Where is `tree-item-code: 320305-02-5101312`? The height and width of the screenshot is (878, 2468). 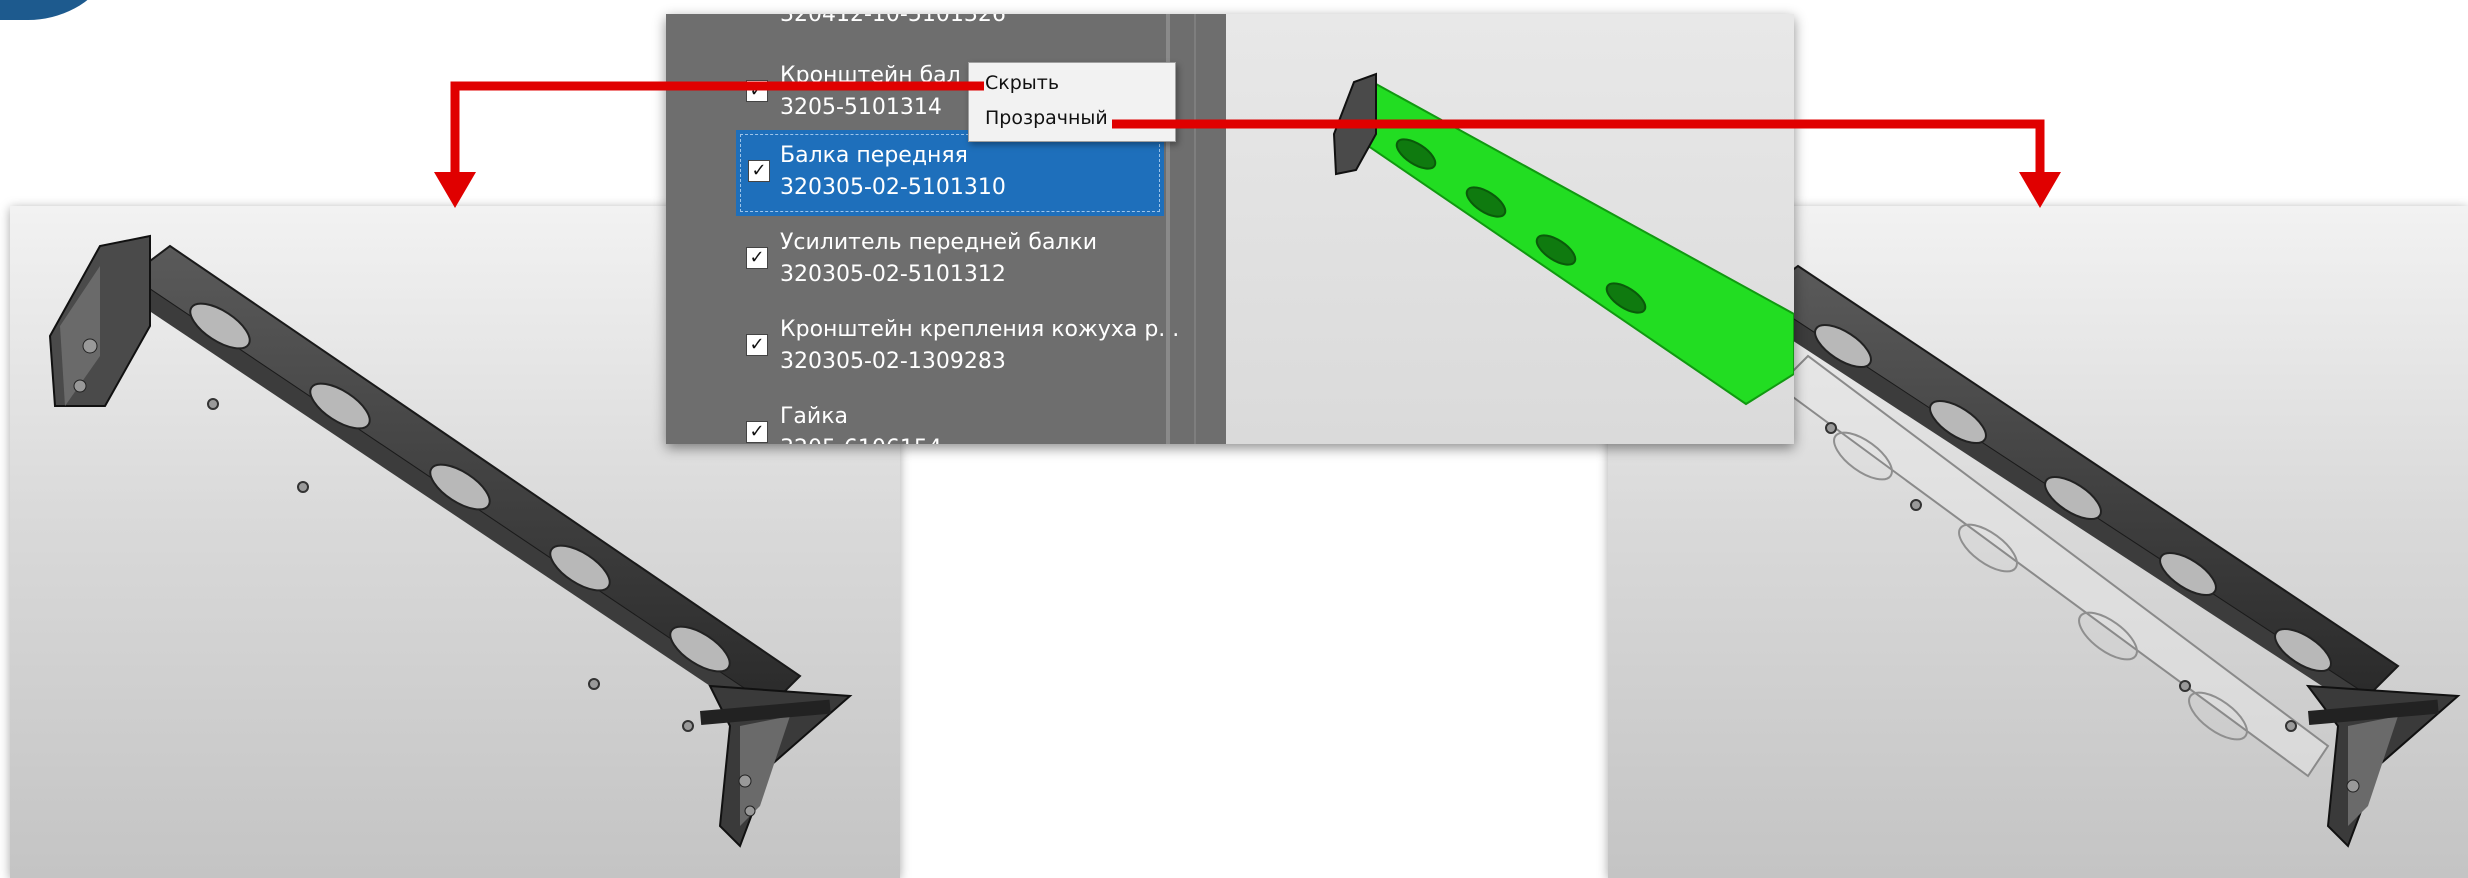
tree-item-code: 320305-02-5101312 is located at coordinates (893, 274).